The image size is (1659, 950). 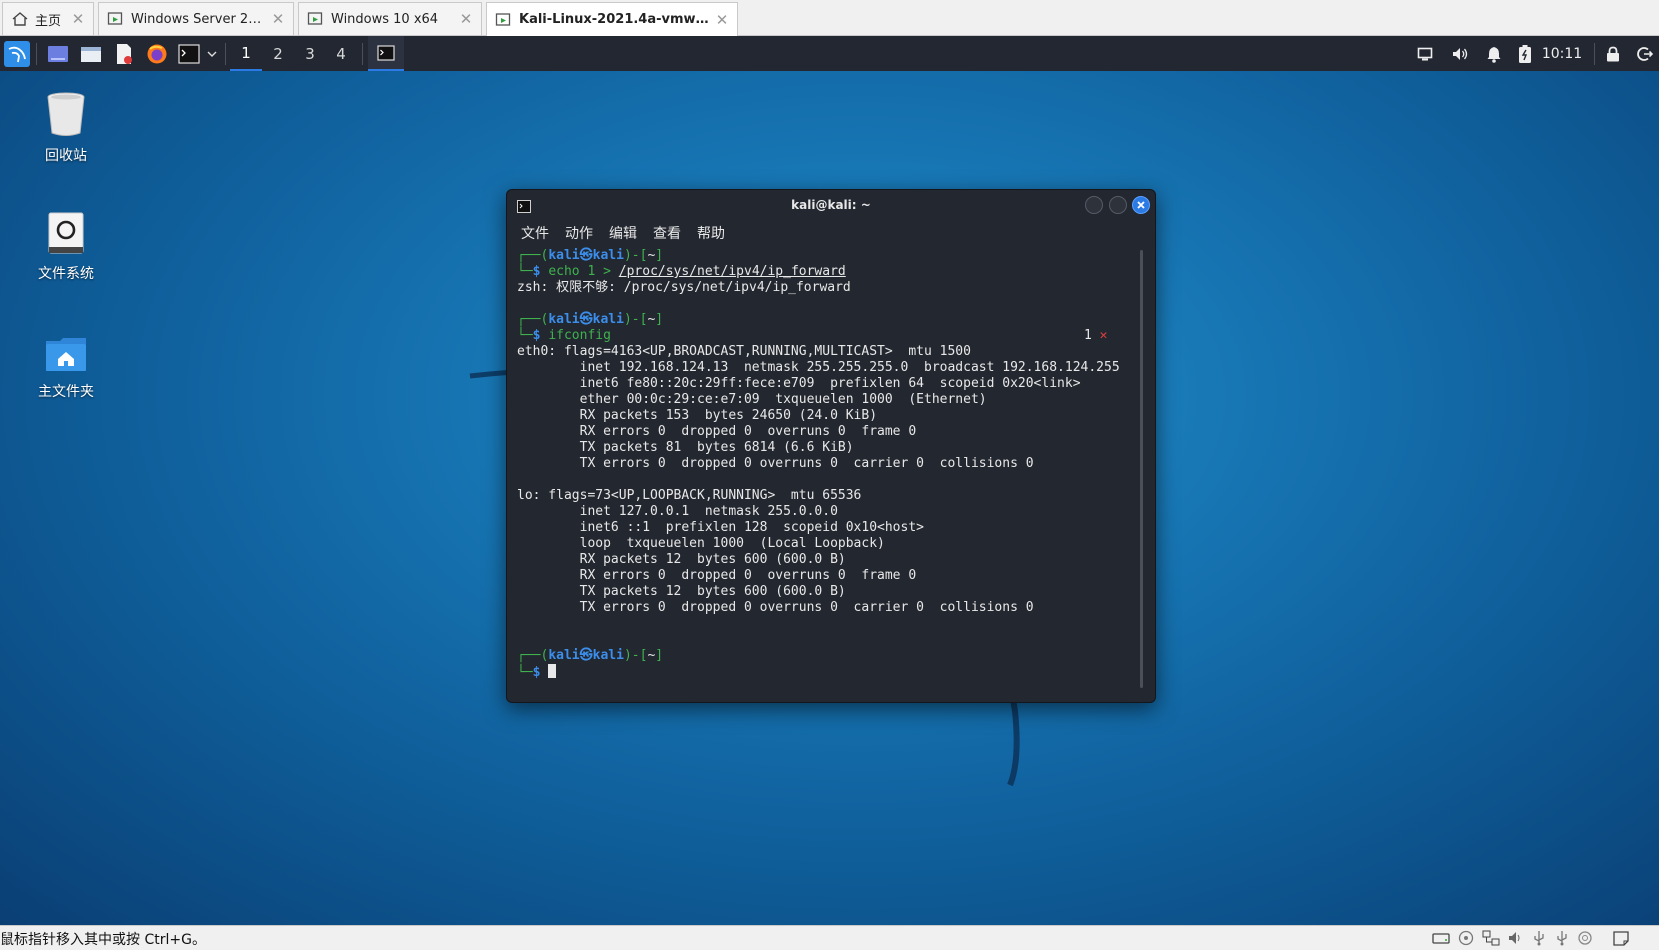 What do you see at coordinates (1494, 53) in the screenshot?
I see `notification-bell-icon` at bounding box center [1494, 53].